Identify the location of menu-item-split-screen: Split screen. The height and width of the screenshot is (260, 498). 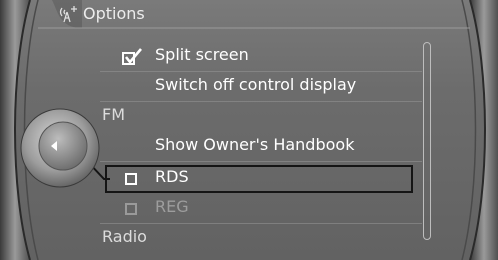
(261, 57).